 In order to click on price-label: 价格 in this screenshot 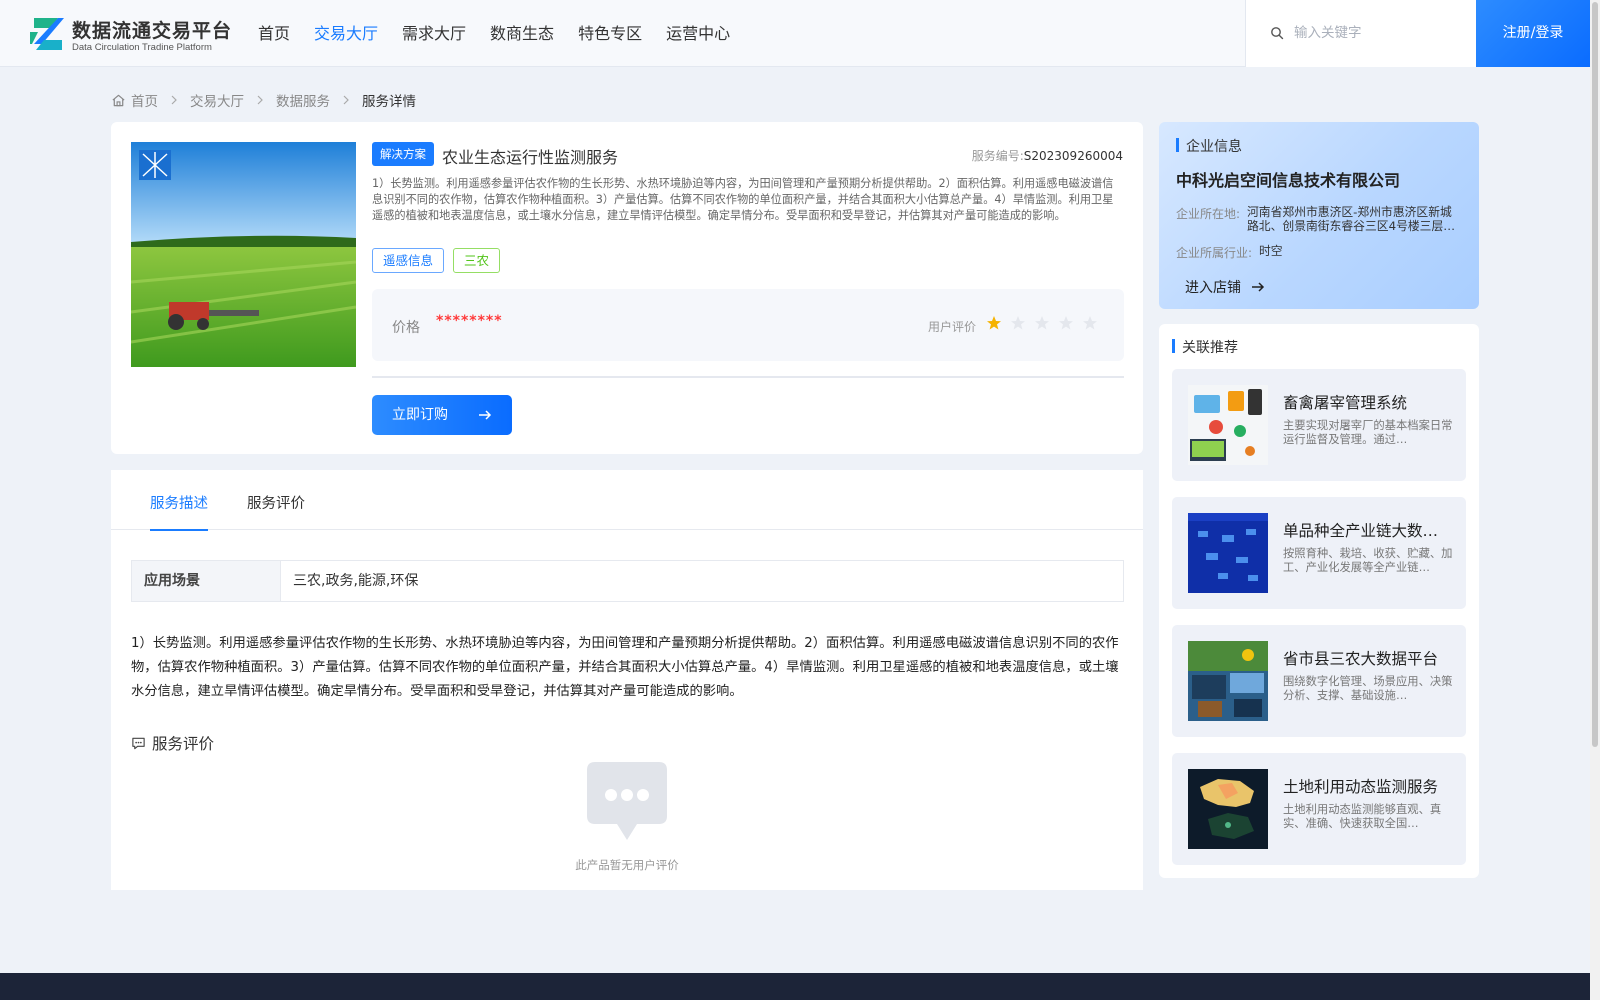, I will do `click(406, 328)`.